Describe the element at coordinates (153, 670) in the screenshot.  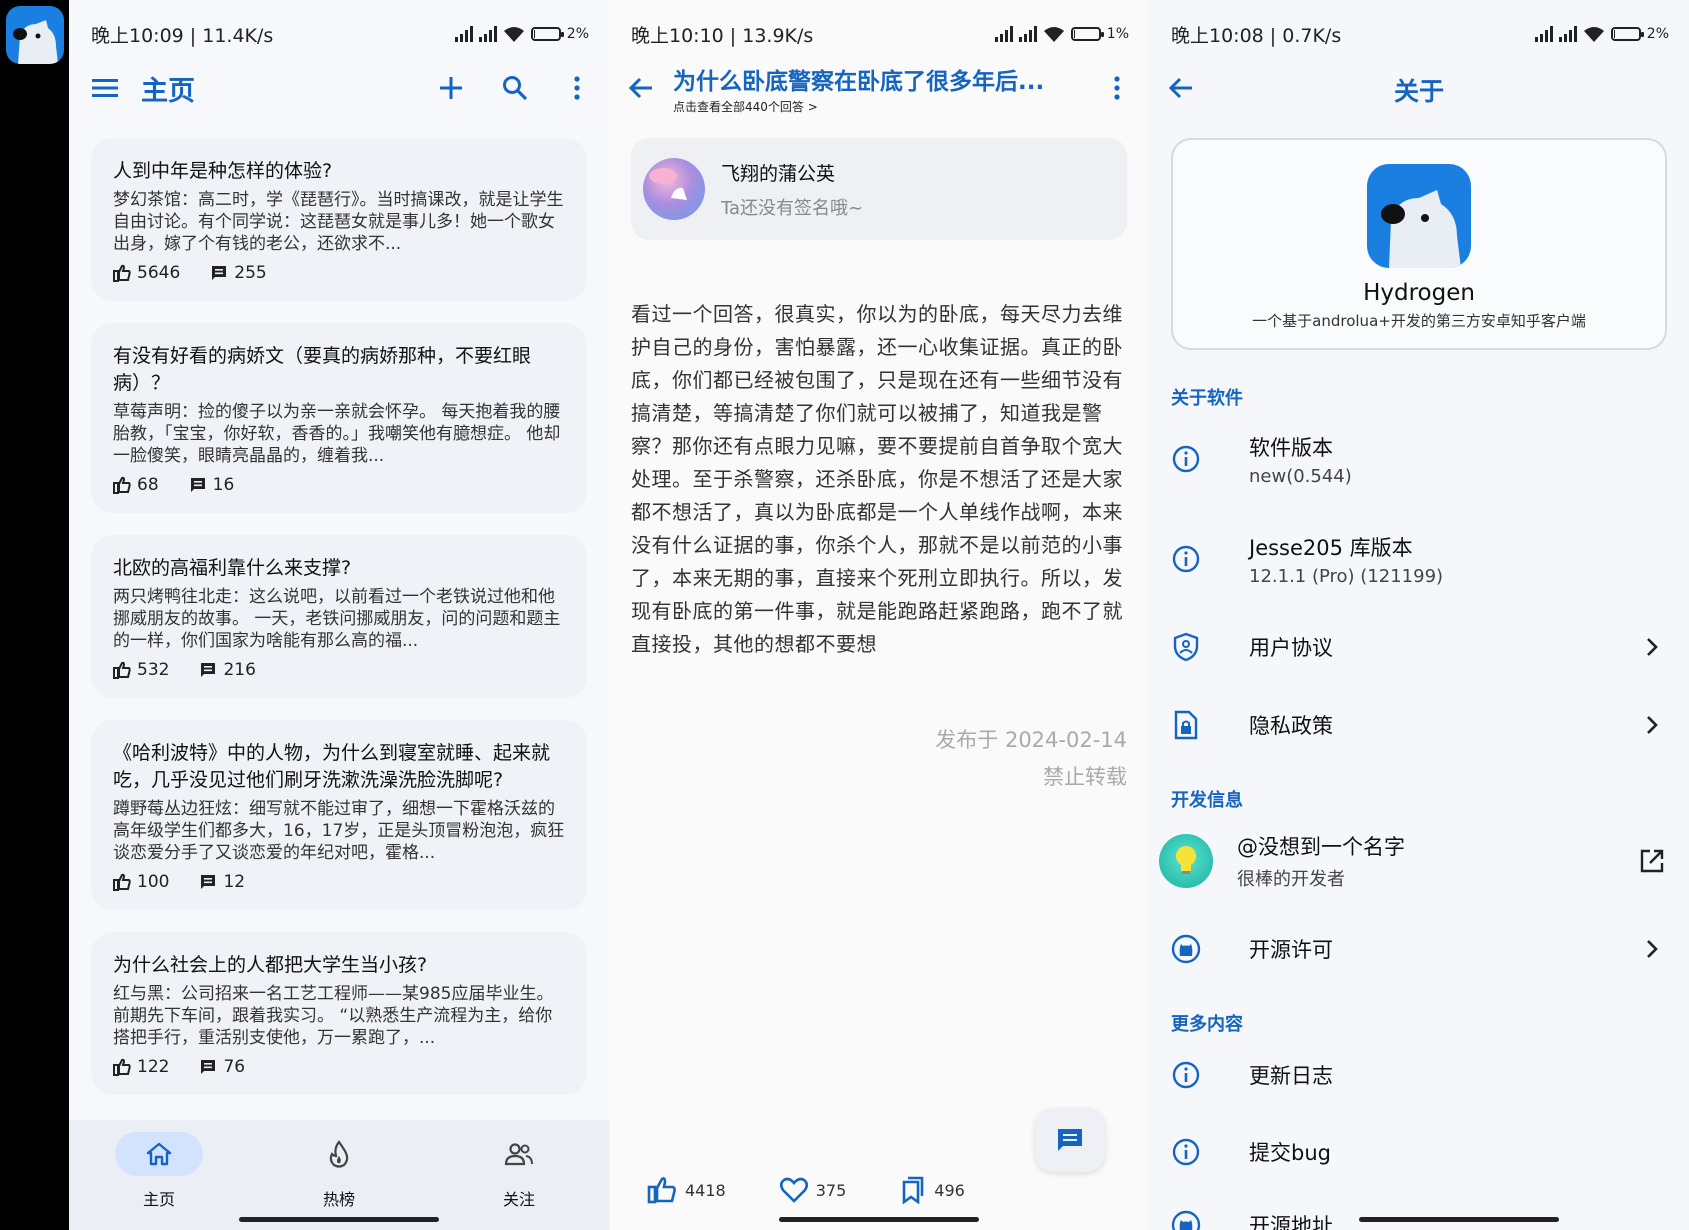
I see `like-count: 532` at that location.